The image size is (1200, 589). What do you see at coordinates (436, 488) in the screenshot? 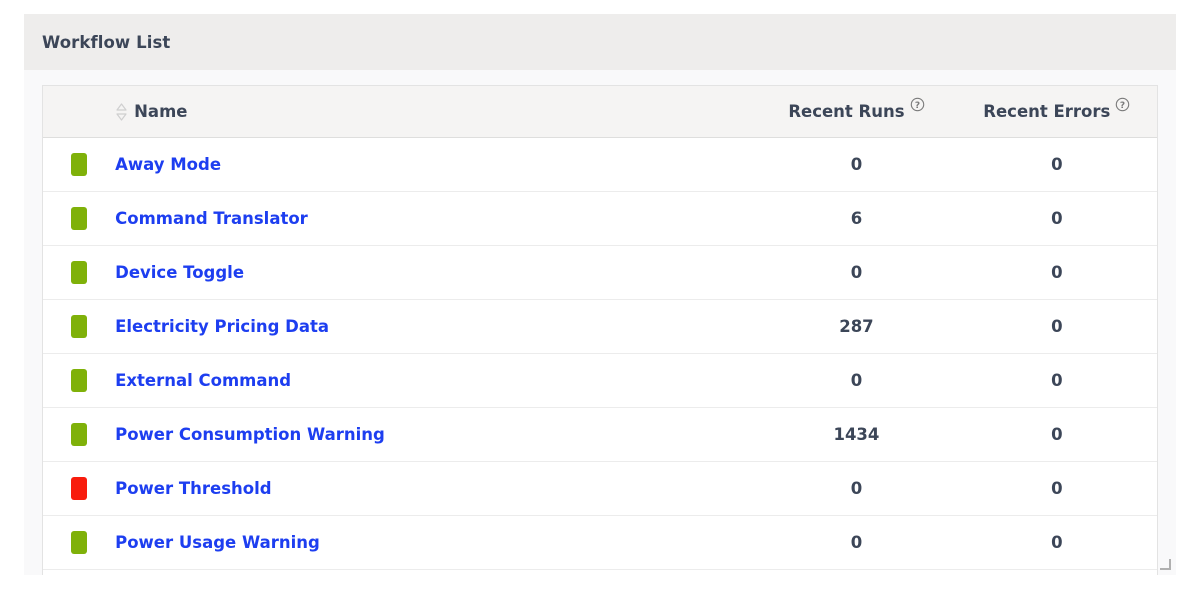
I see `name-cell: Power Threshold` at bounding box center [436, 488].